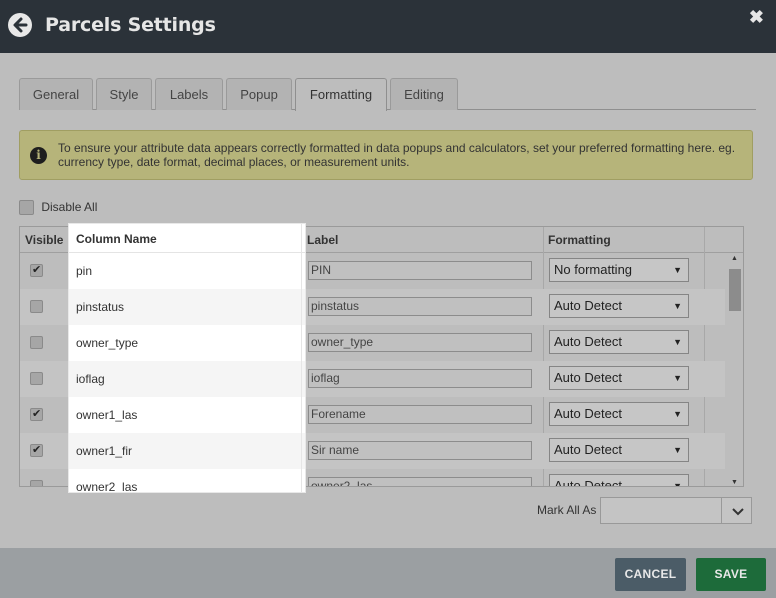  What do you see at coordinates (84, 271) in the screenshot?
I see `column-name: pin` at bounding box center [84, 271].